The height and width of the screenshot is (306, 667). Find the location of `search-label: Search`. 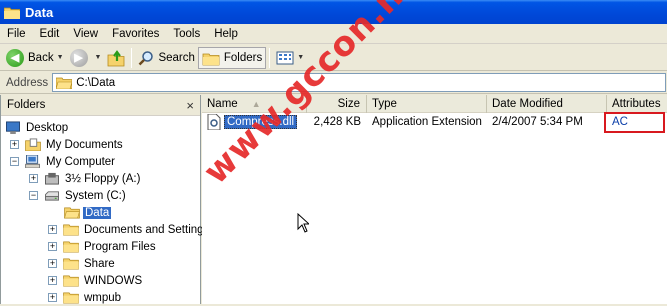

search-label: Search is located at coordinates (176, 57).